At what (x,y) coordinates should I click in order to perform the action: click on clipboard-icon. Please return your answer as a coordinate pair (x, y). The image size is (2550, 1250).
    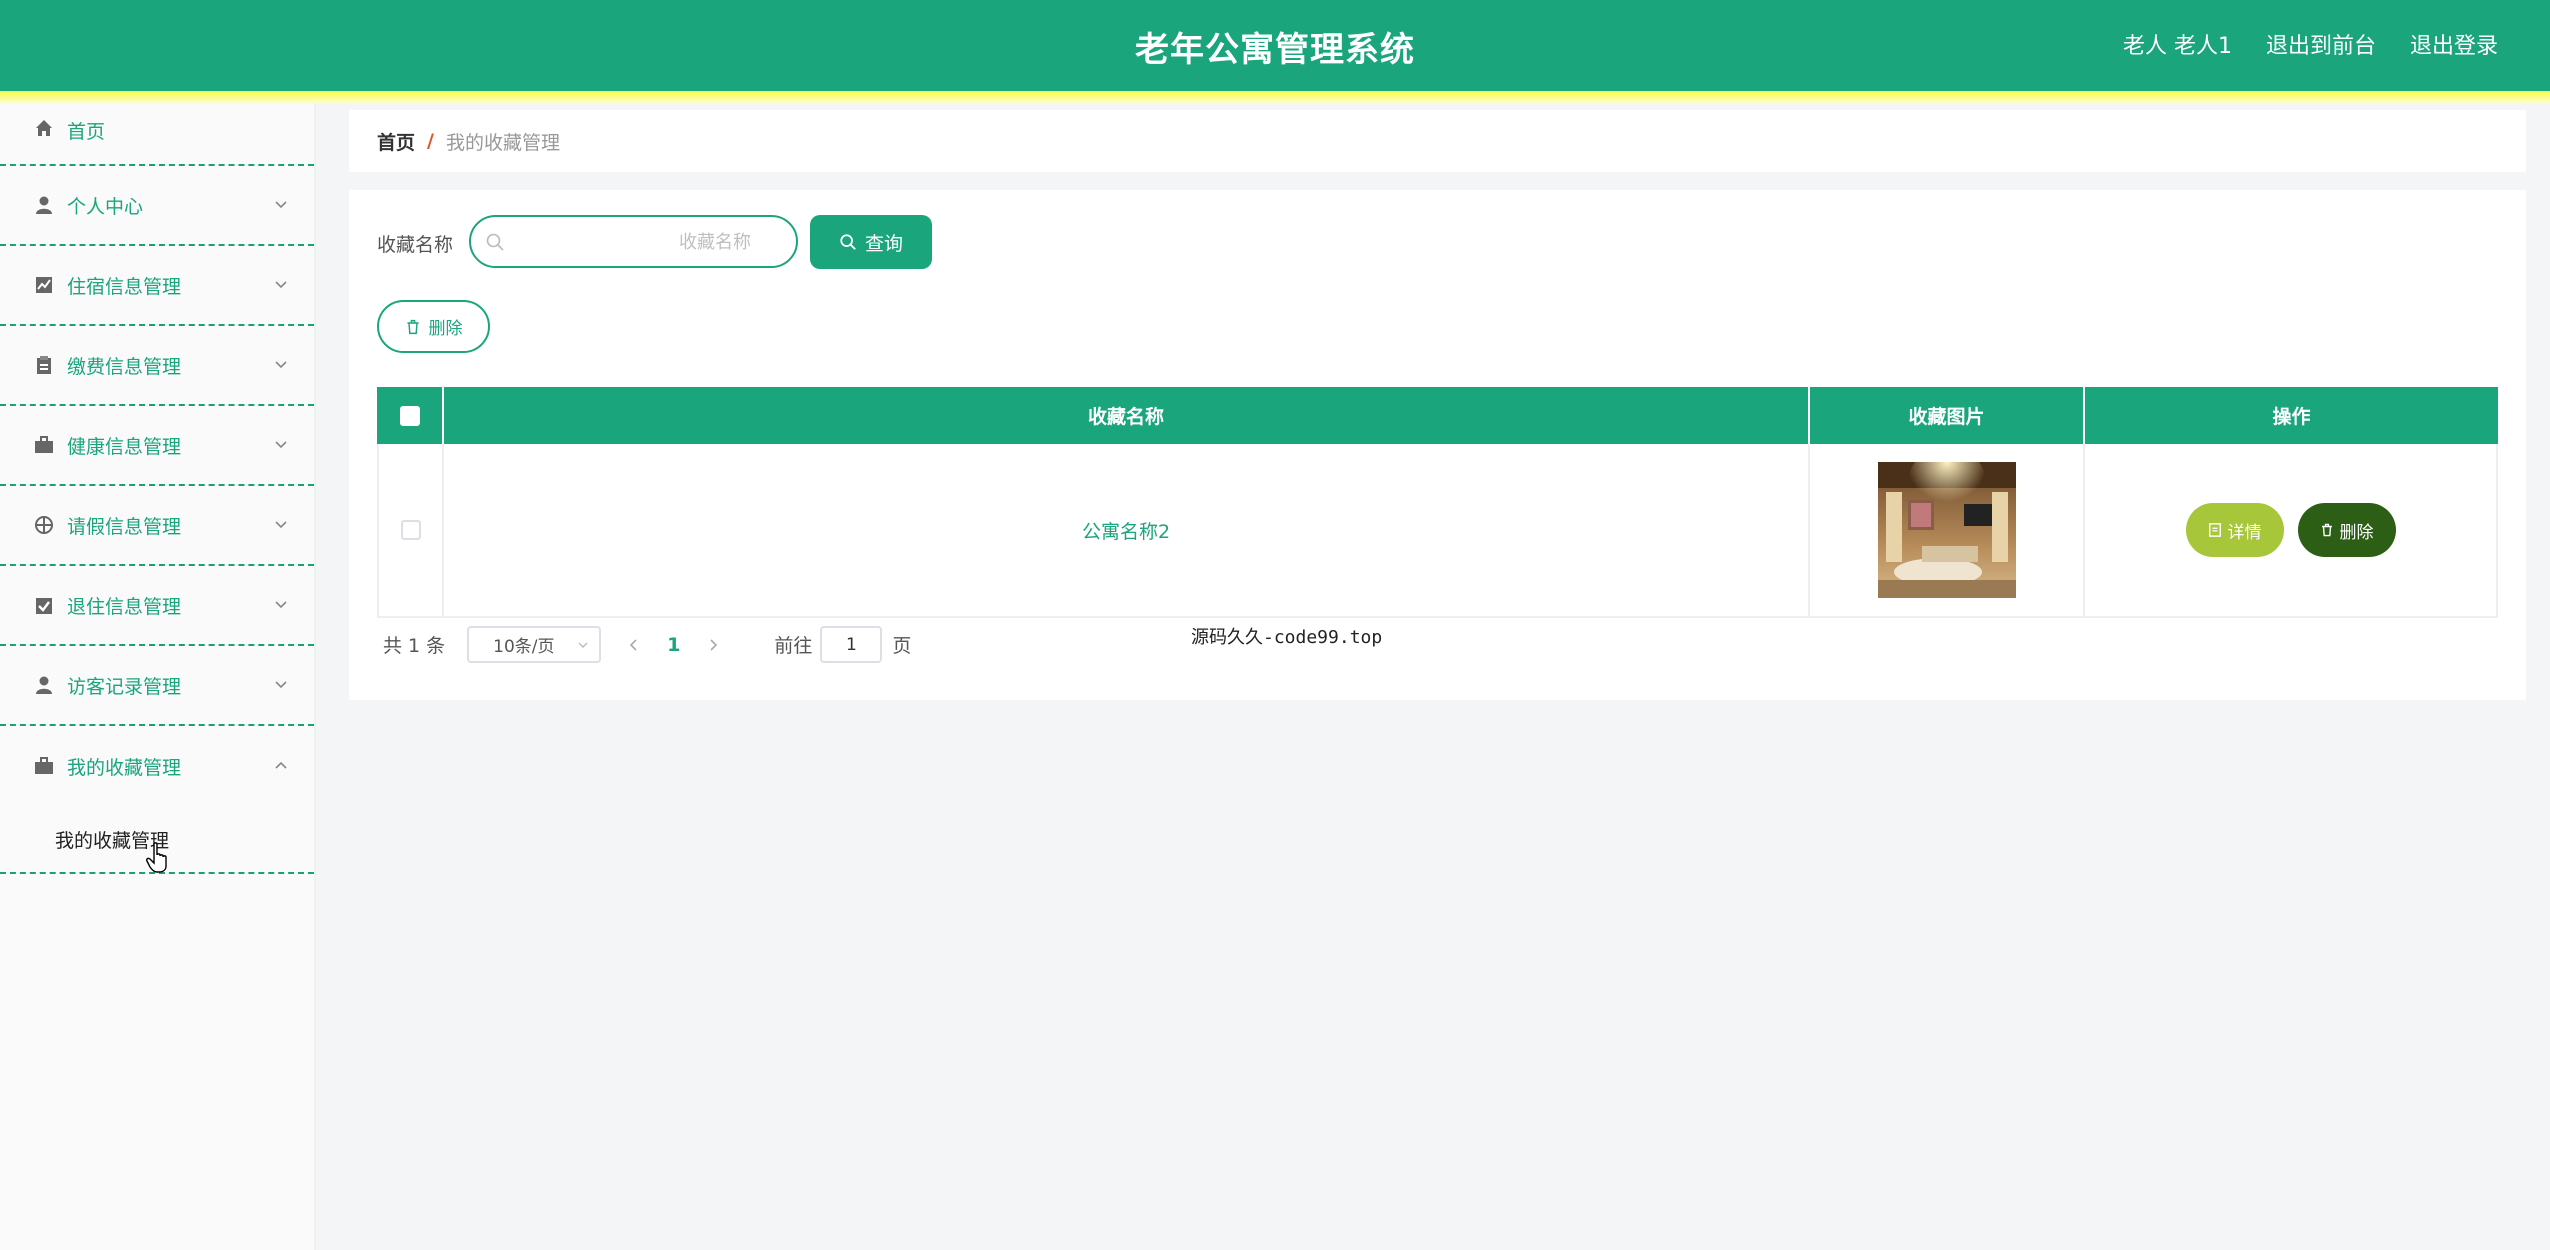
    Looking at the image, I should click on (44, 365).